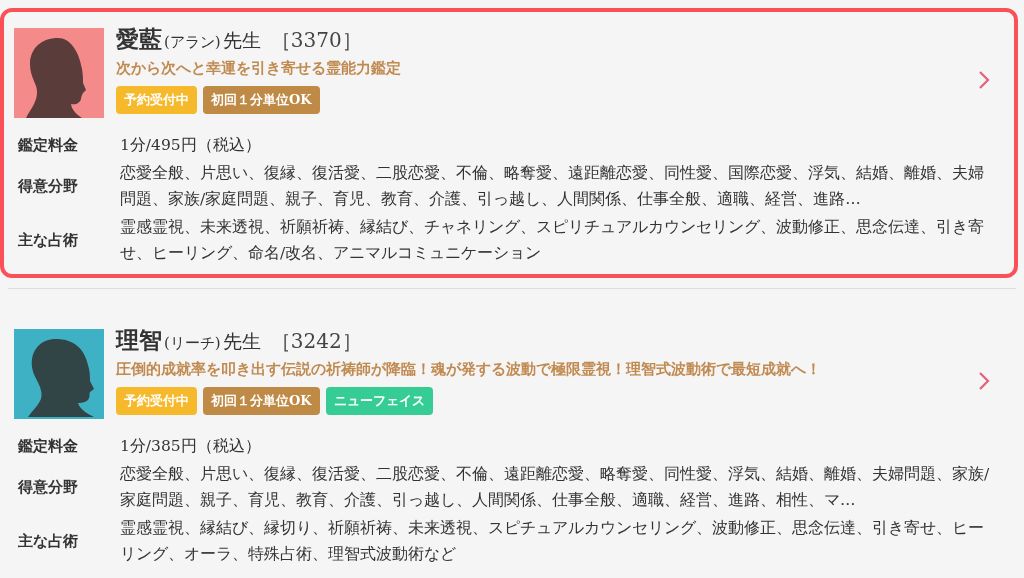 The width and height of the screenshot is (1024, 578). Describe the element at coordinates (139, 39) in the screenshot. I see `teller-name: 愛藍` at that location.